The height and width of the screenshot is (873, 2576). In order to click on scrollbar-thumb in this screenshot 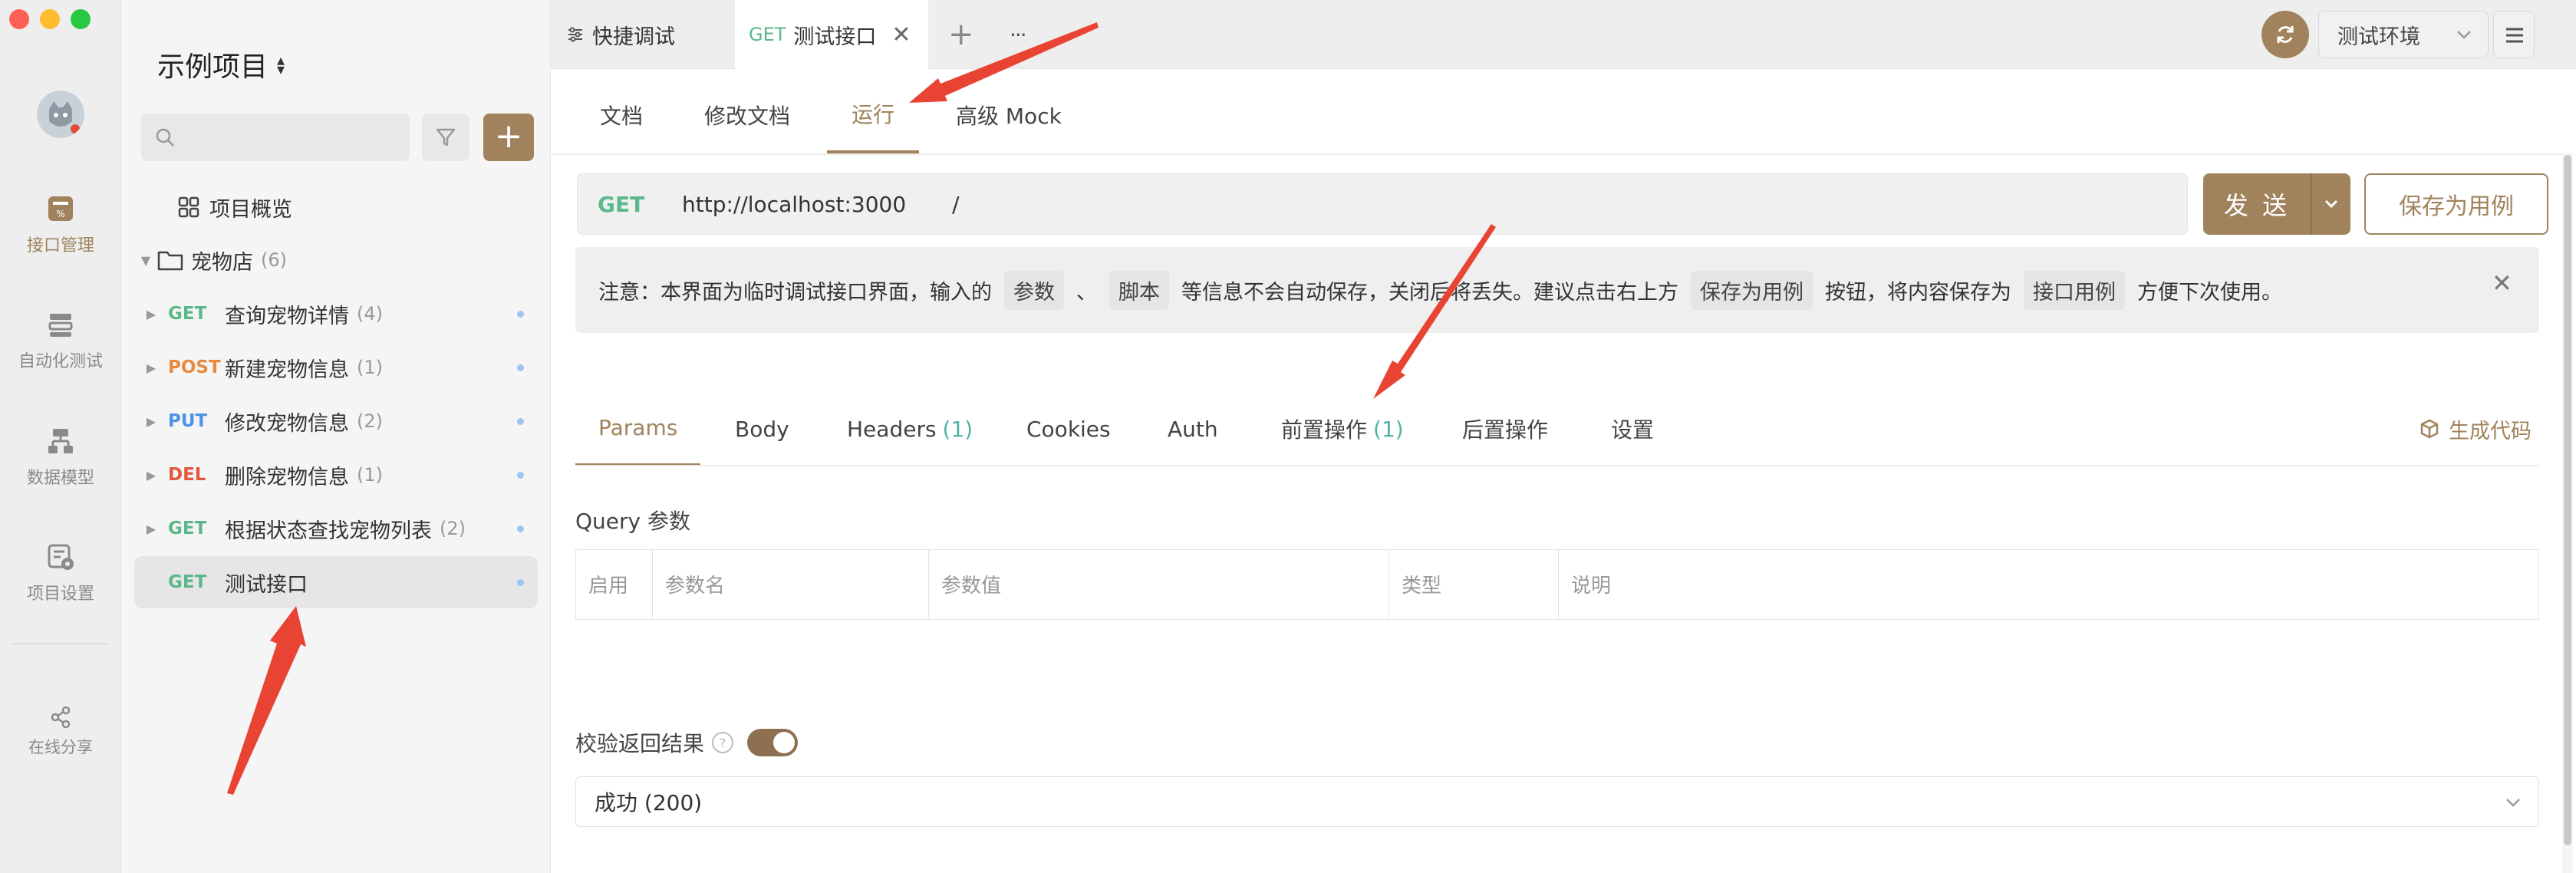, I will do `click(2567, 500)`.